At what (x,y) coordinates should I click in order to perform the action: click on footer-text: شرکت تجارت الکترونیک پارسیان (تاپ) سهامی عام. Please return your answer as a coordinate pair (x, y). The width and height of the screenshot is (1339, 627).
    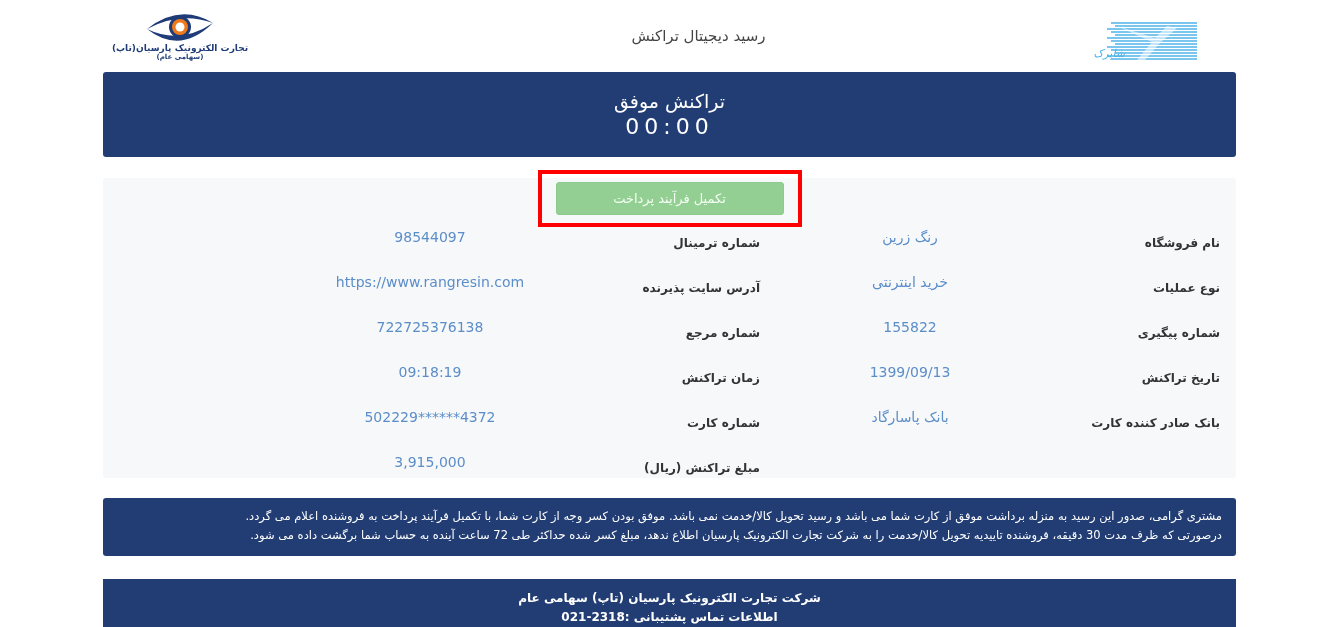
    Looking at the image, I should click on (669, 599).